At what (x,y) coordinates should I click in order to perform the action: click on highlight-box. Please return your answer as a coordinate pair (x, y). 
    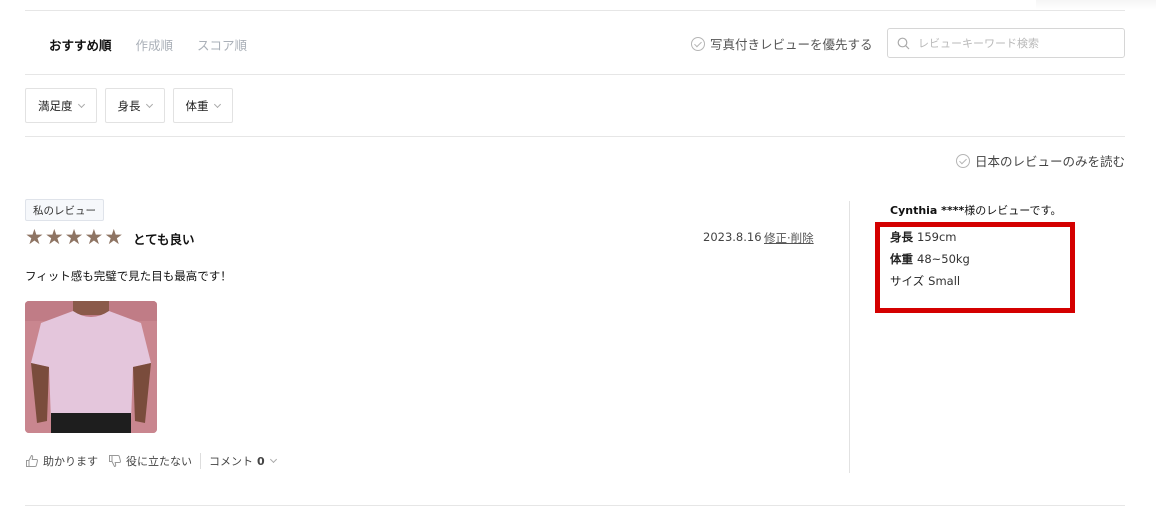
    Looking at the image, I should click on (975, 267).